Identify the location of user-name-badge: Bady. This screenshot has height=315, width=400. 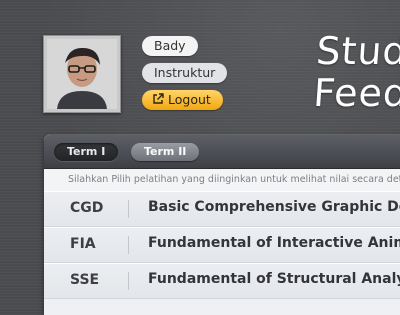
(170, 46).